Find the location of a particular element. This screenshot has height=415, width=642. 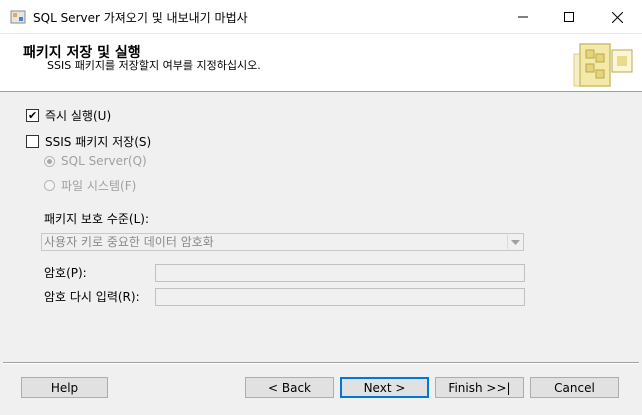

help-button: Help is located at coordinates (64, 387).